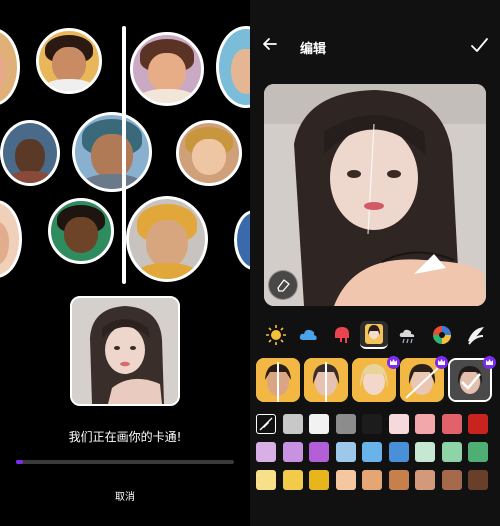  What do you see at coordinates (125, 495) in the screenshot?
I see `cancel-button: 取消` at bounding box center [125, 495].